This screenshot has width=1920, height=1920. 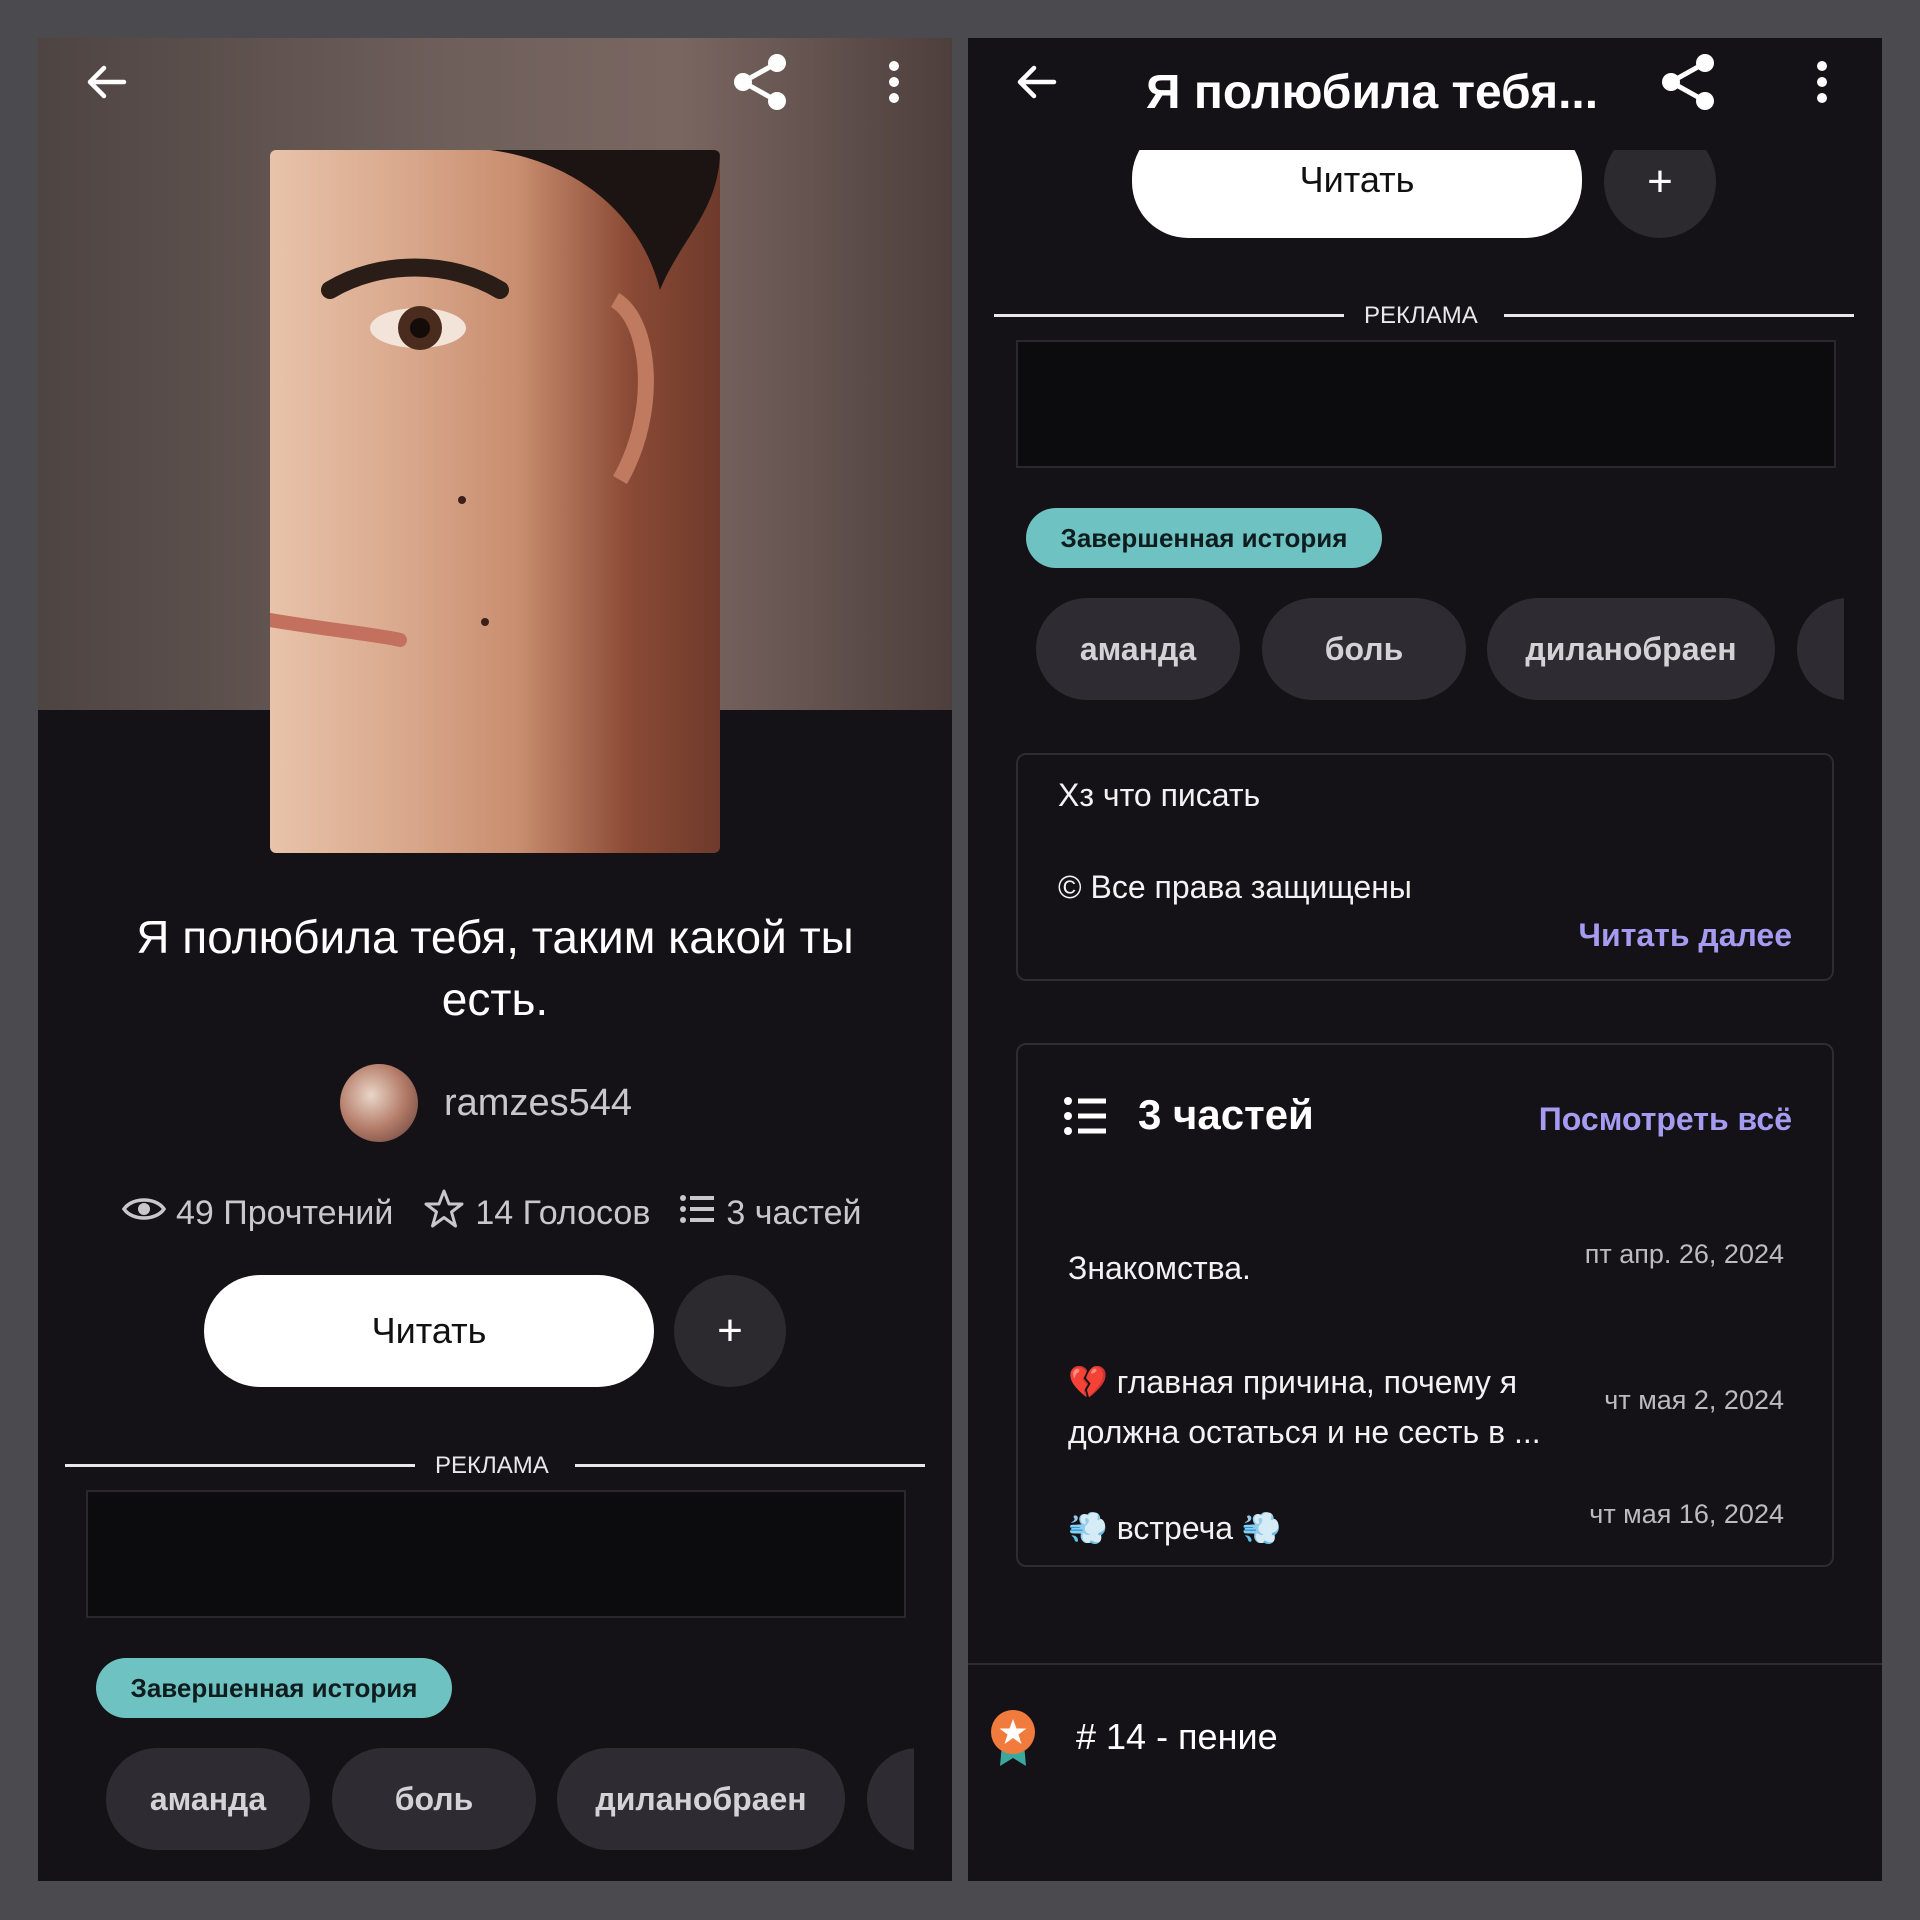 What do you see at coordinates (1317, 1382) in the screenshot?
I see `part-title: главная причина, почему я` at bounding box center [1317, 1382].